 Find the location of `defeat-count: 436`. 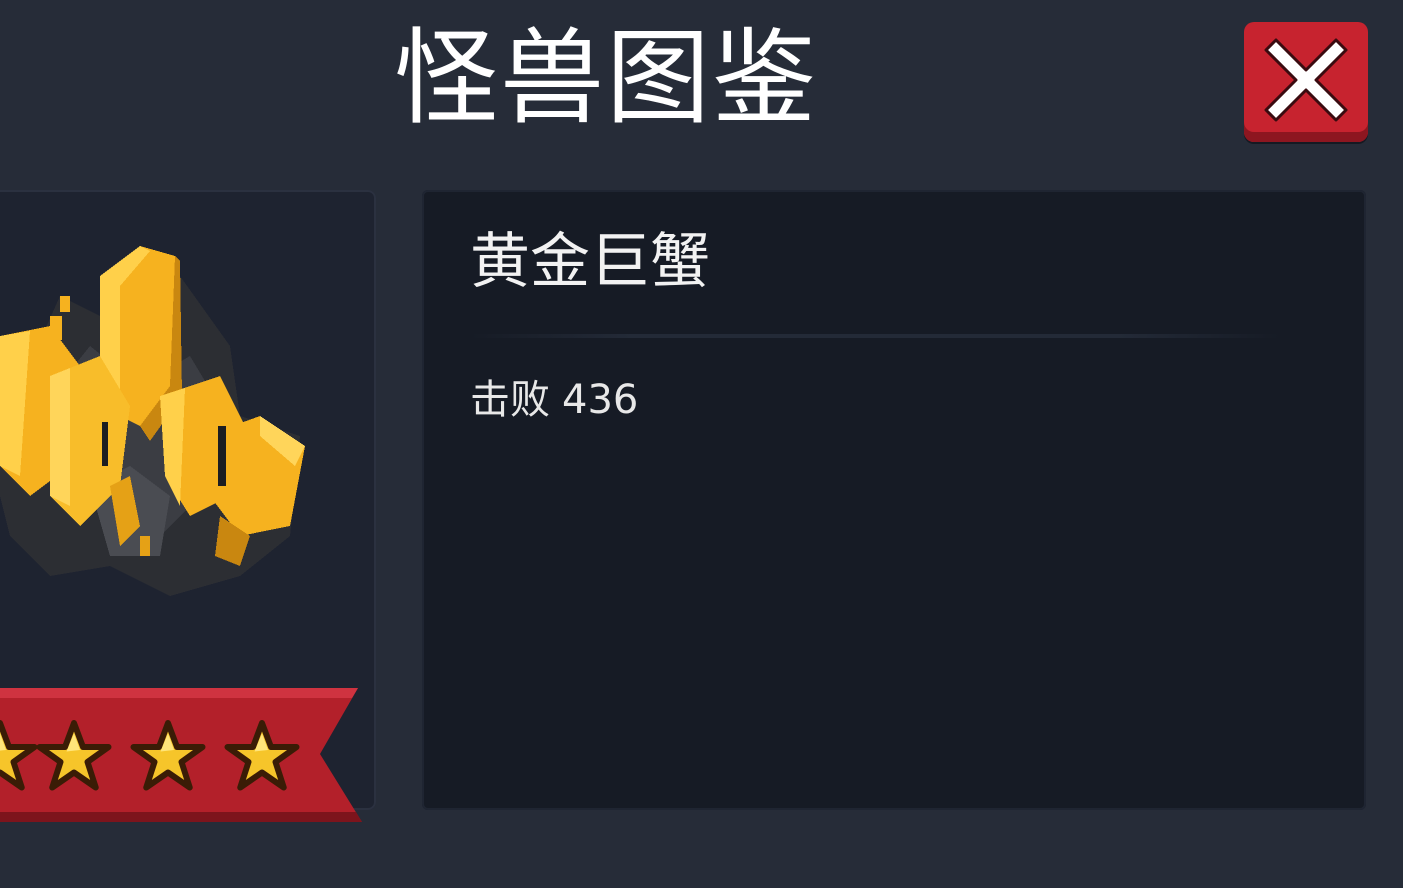

defeat-count: 436 is located at coordinates (600, 400).